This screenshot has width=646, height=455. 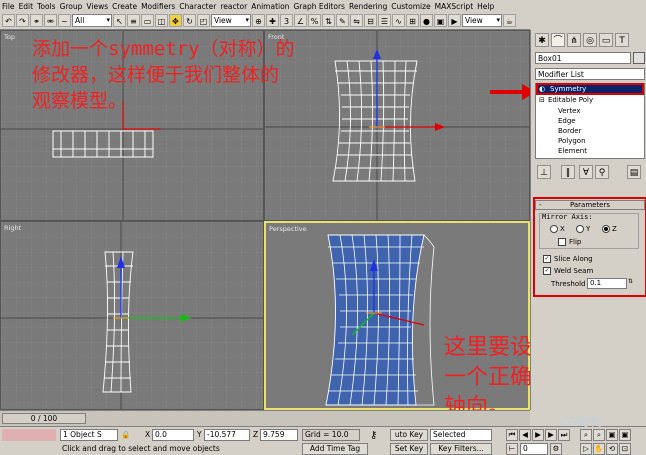 I want to click on lock-selection-icon: 🔒, so click(x=125, y=434).